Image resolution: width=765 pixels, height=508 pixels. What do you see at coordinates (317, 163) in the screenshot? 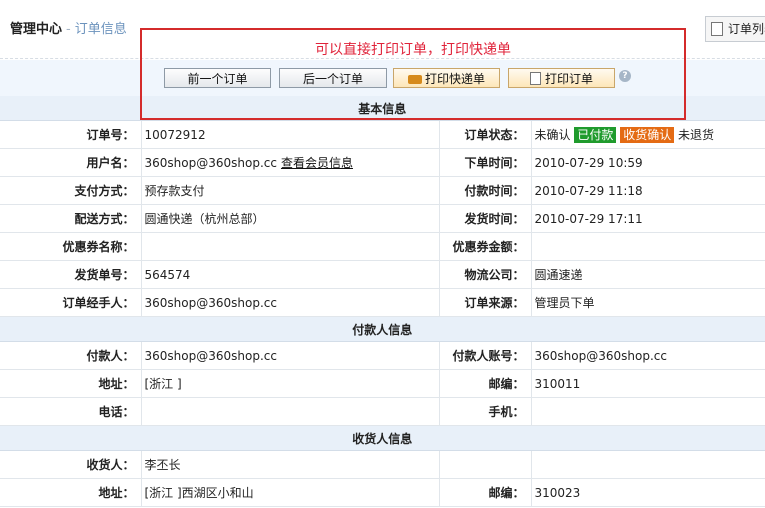
I see `view-member-link: 查看会员信息` at bounding box center [317, 163].